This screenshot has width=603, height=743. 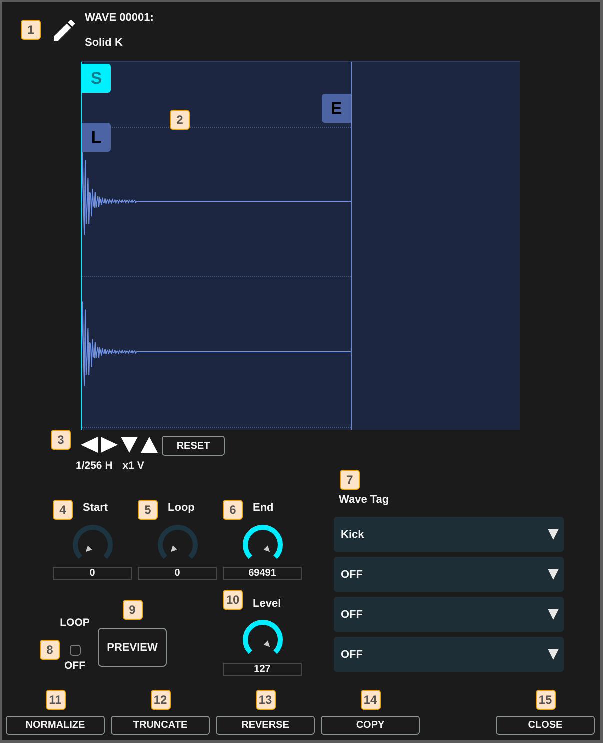 What do you see at coordinates (104, 43) in the screenshot?
I see `wave-name: Solid K` at bounding box center [104, 43].